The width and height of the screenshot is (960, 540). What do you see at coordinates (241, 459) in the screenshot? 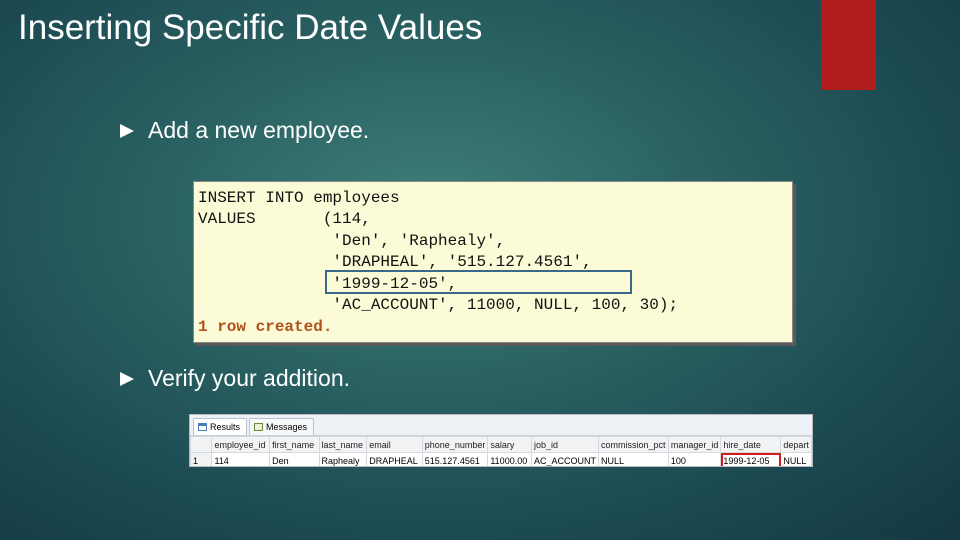
I see `table-cell: 114` at bounding box center [241, 459].